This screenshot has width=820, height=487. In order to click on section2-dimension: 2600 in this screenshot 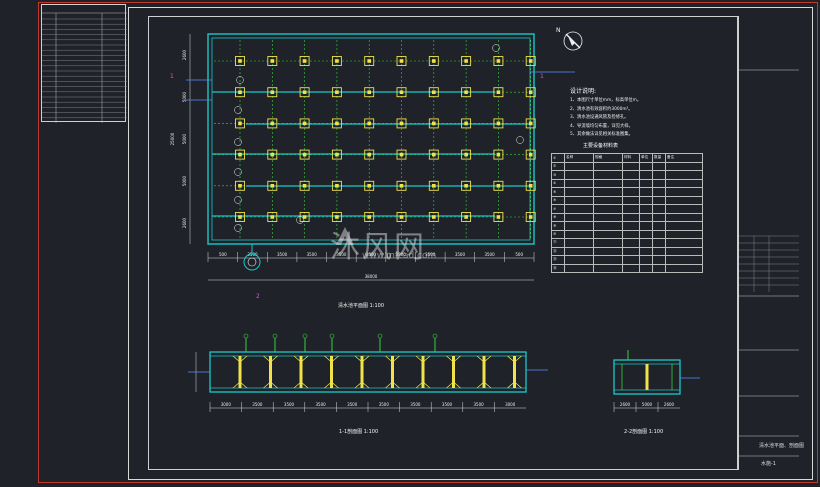, I will do `click(669, 404)`.